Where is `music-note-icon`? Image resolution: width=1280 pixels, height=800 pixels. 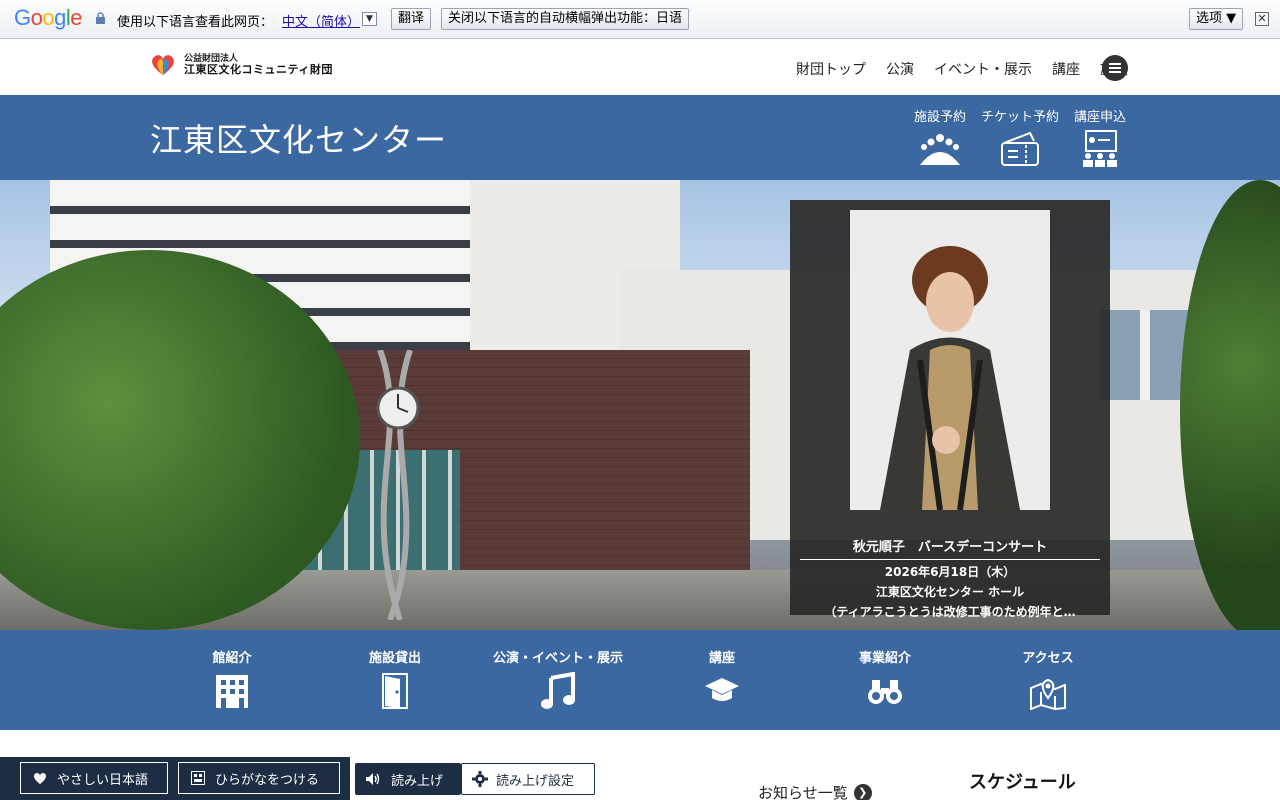 music-note-icon is located at coordinates (558, 690).